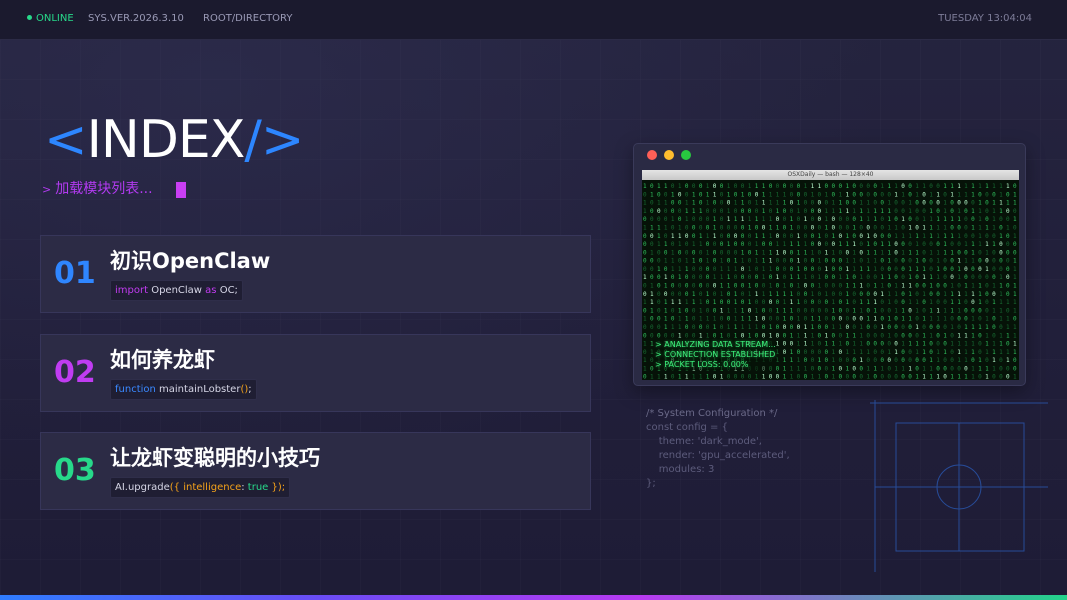 Image resolution: width=1067 pixels, height=600 pixels. What do you see at coordinates (55, 18) in the screenshot?
I see `status-label: ONLINE` at bounding box center [55, 18].